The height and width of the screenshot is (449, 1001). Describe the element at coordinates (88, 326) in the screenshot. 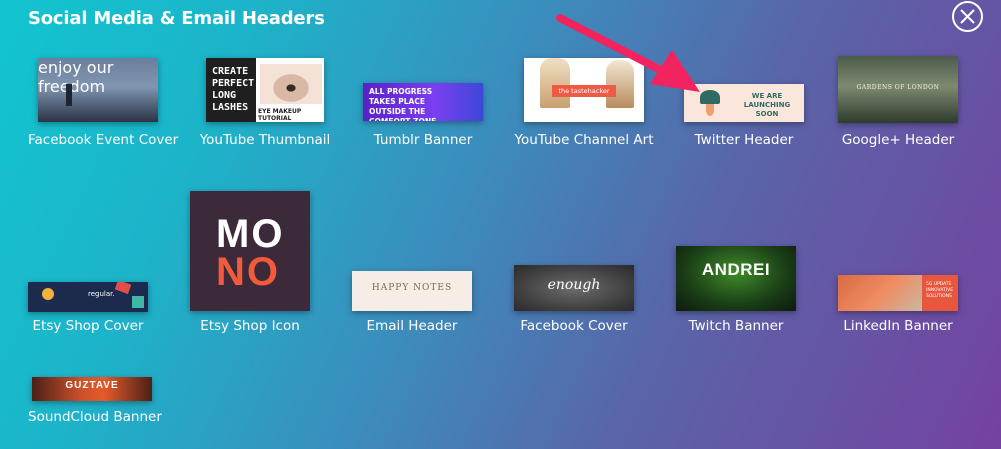

I see `template-label: Etsy Shop Cover` at that location.